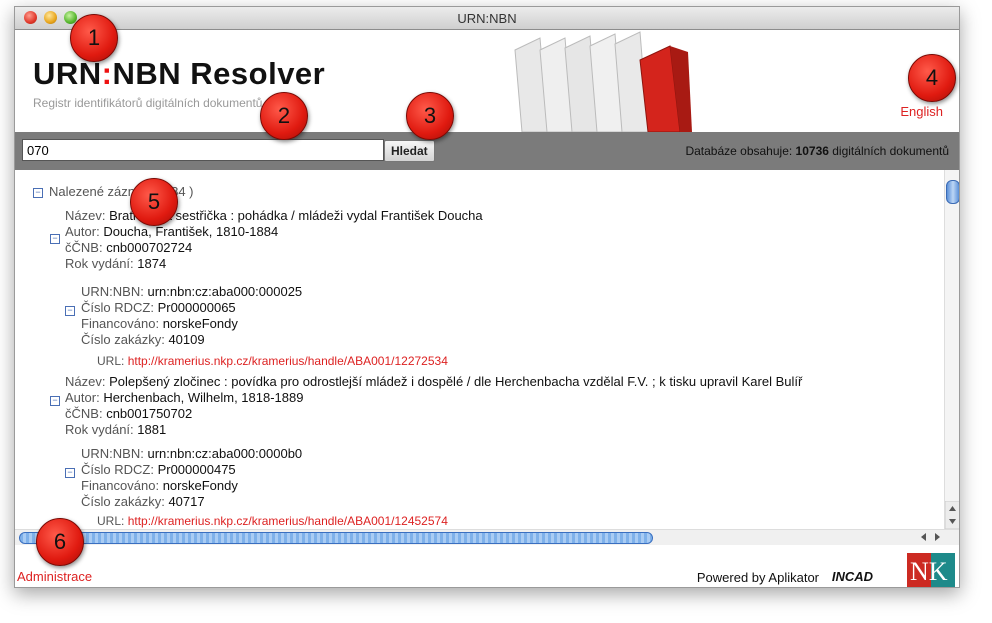  What do you see at coordinates (812, 151) in the screenshot?
I see `db-count-value: 10736` at bounding box center [812, 151].